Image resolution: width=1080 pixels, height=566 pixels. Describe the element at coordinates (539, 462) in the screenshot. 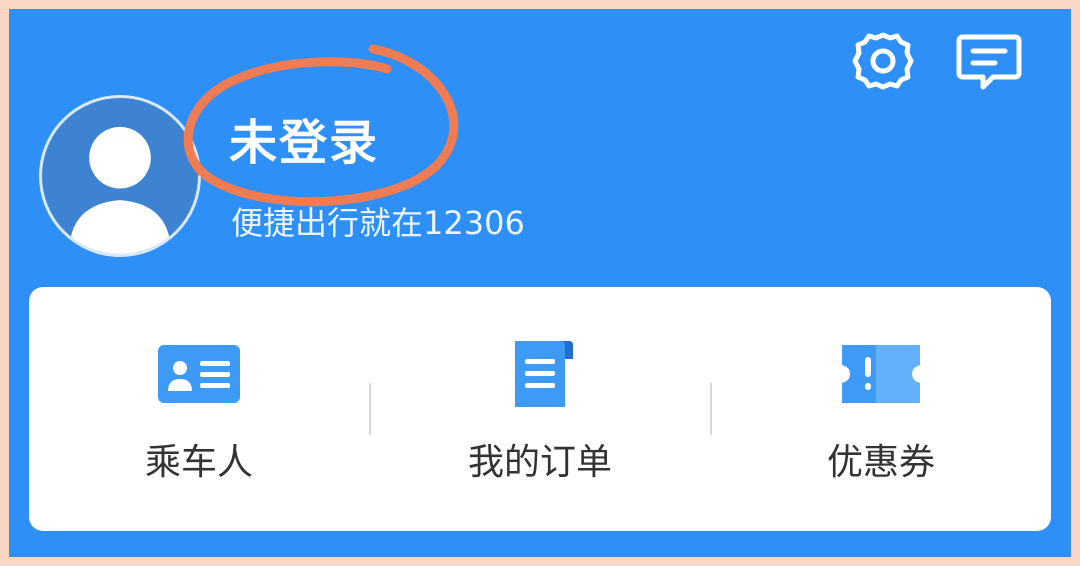

I see `my-orders-label: 我的订单` at that location.